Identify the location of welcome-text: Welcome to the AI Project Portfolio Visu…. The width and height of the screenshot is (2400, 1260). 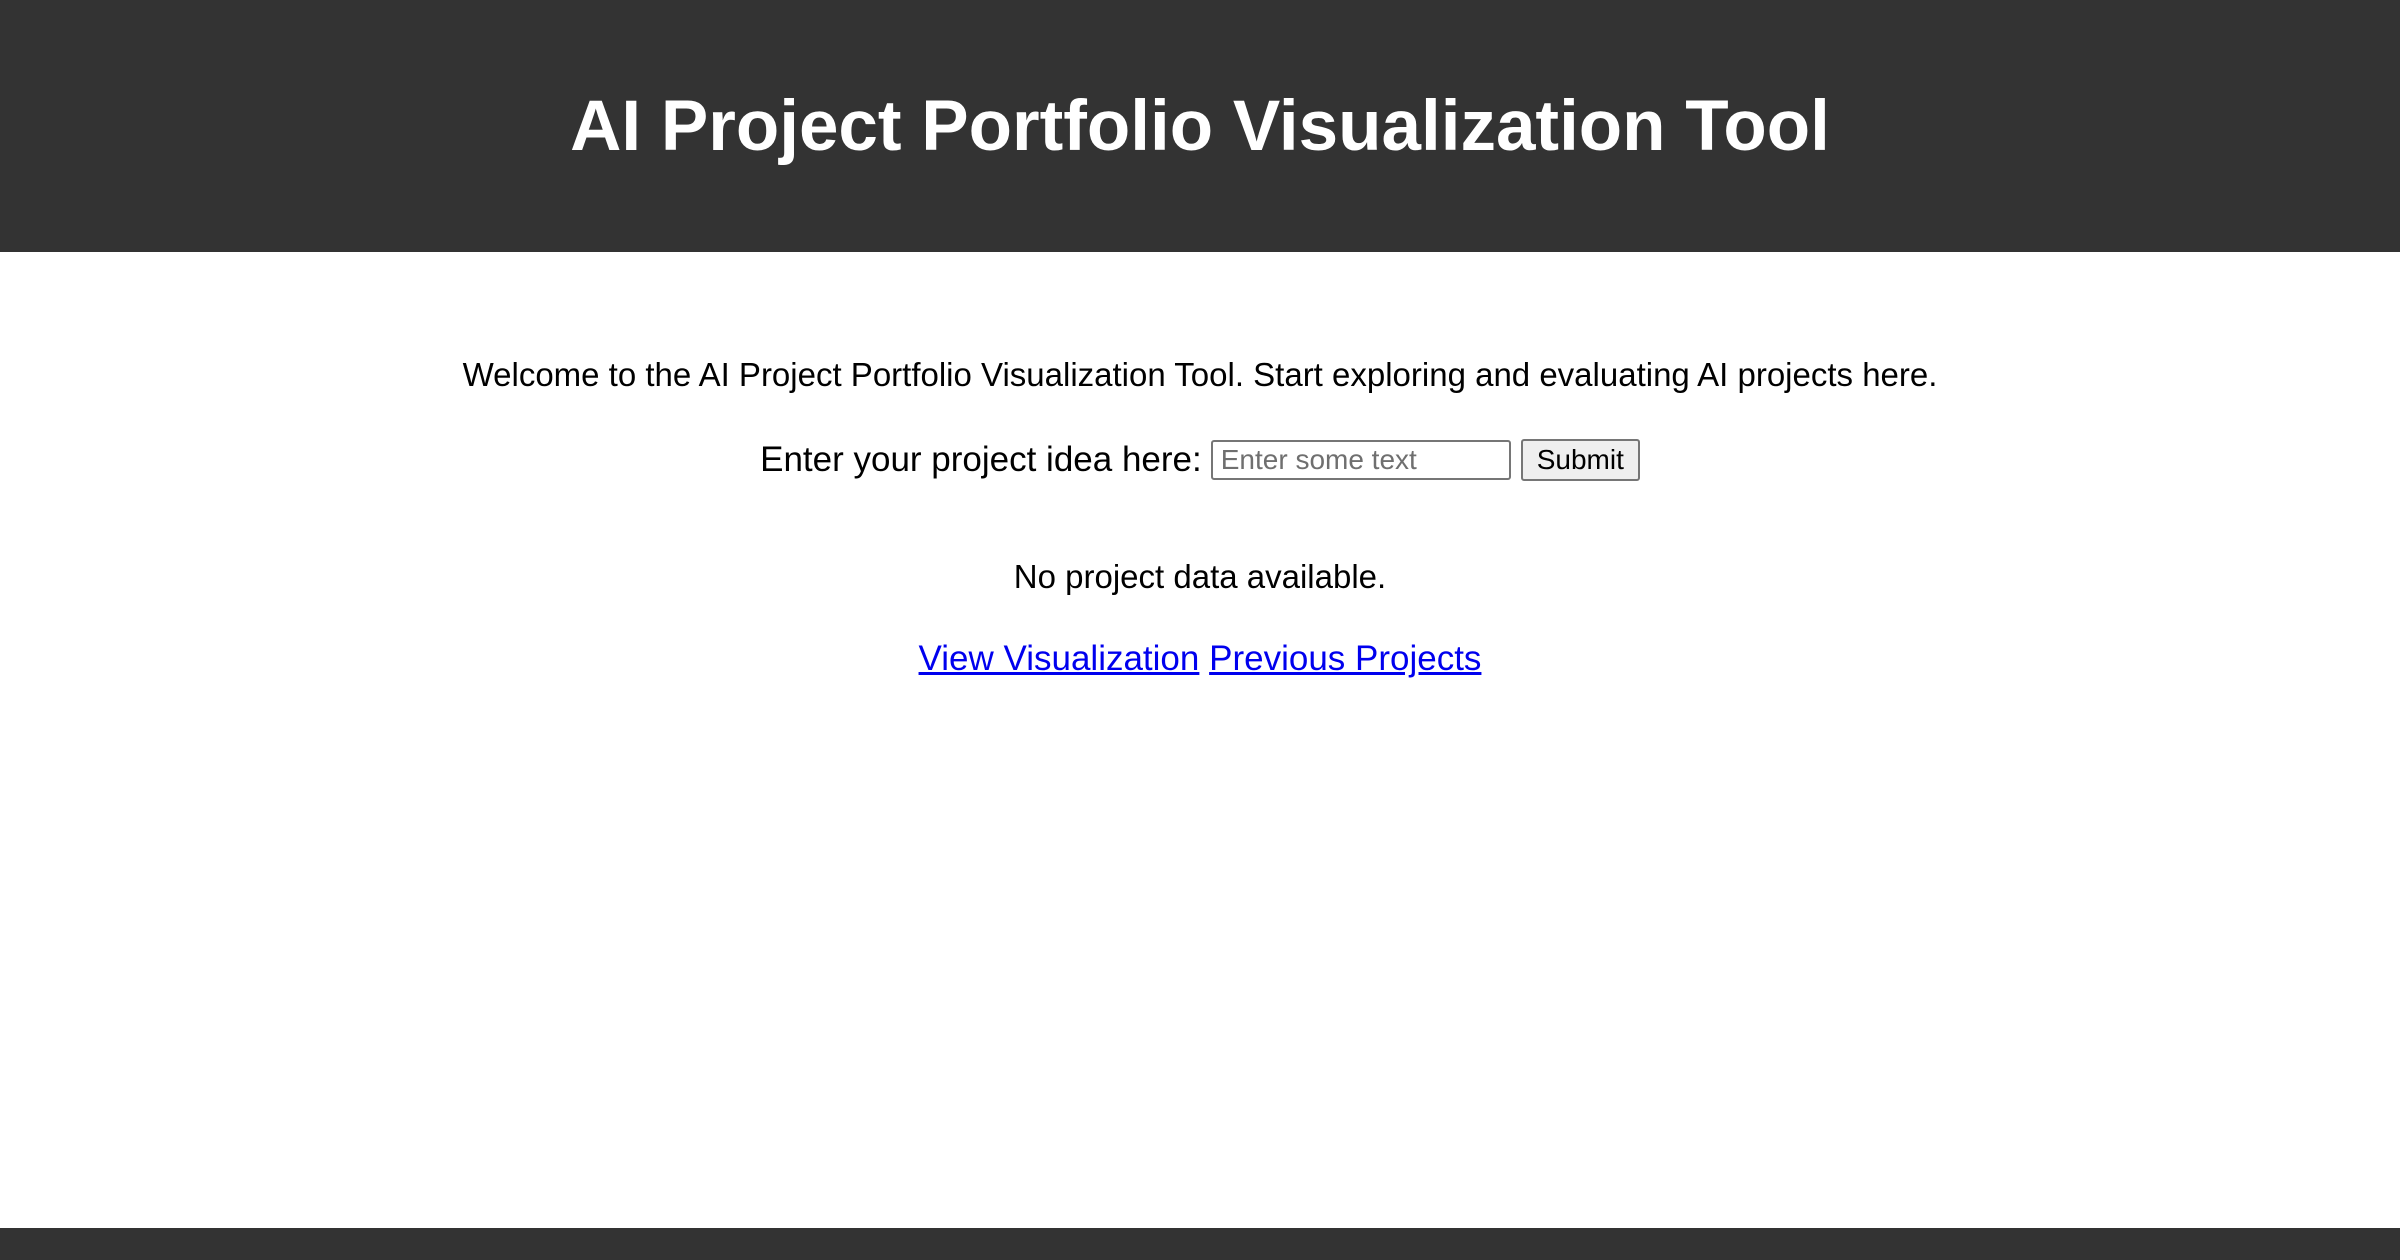
(1200, 374).